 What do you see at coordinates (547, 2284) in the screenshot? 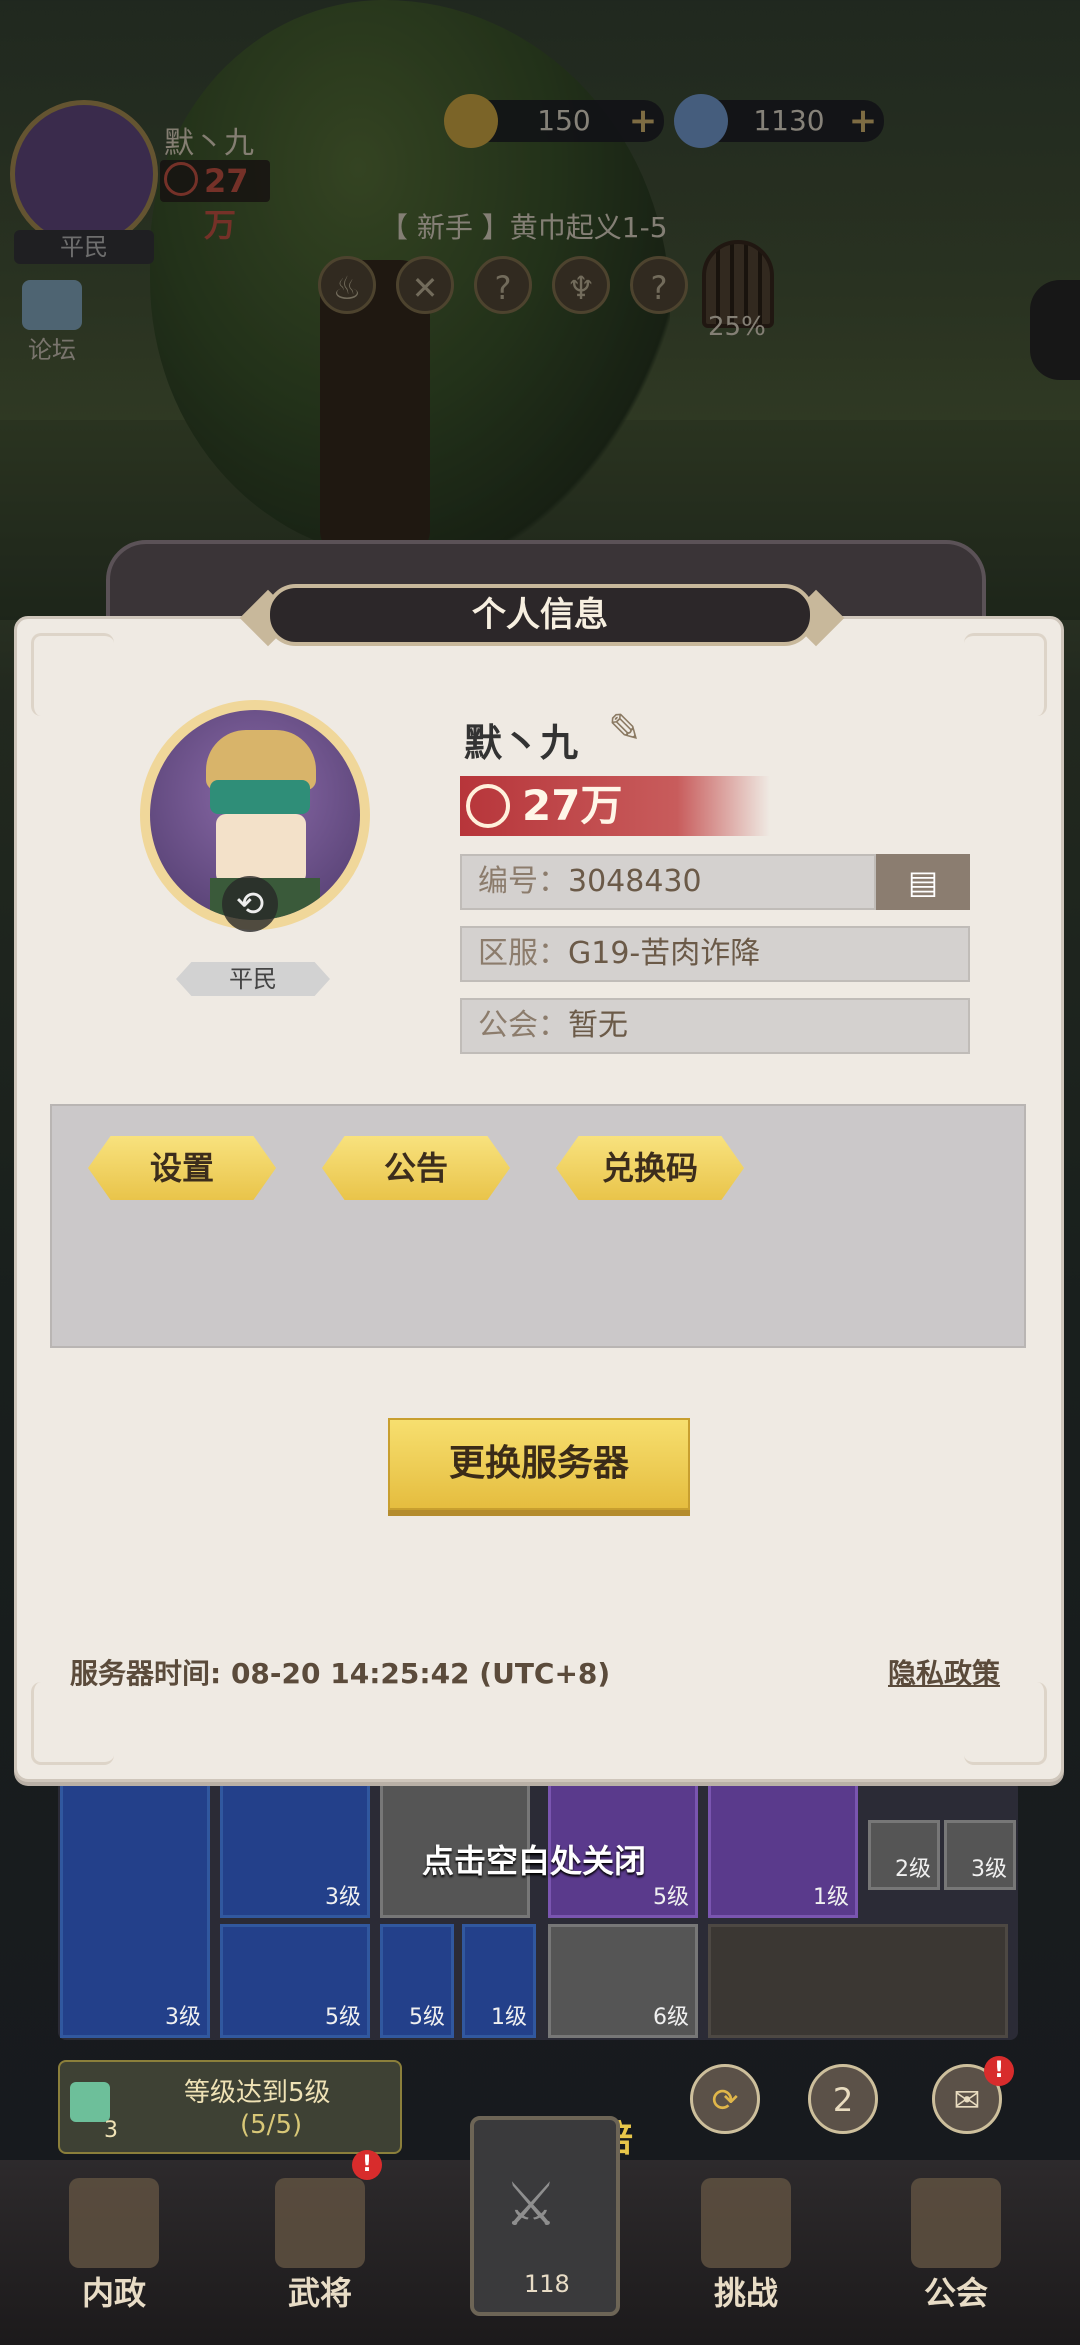
I see `center-count: 118` at bounding box center [547, 2284].